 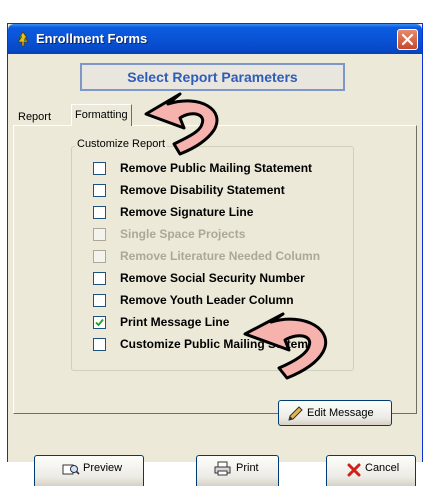 I want to click on preview-icon, so click(x=71, y=469).